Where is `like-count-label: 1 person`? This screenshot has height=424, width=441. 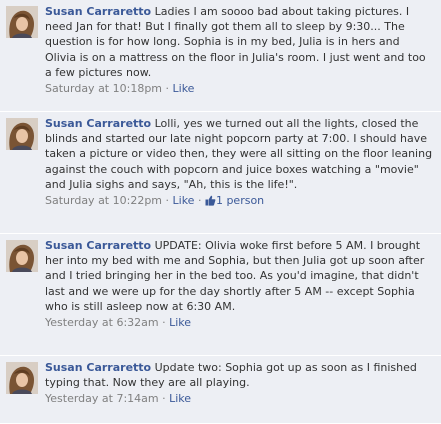
like-count-label: 1 person is located at coordinates (240, 201).